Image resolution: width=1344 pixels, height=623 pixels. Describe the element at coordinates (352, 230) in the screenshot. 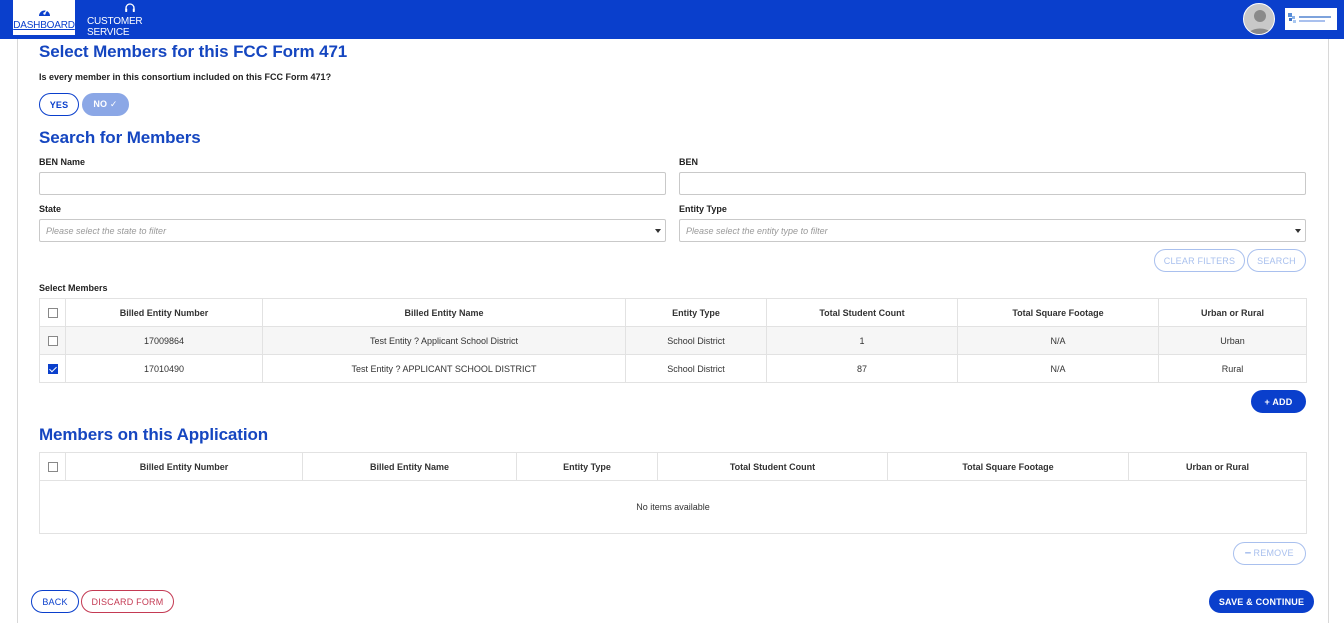

I see `state-select: Please select the state to filter` at that location.